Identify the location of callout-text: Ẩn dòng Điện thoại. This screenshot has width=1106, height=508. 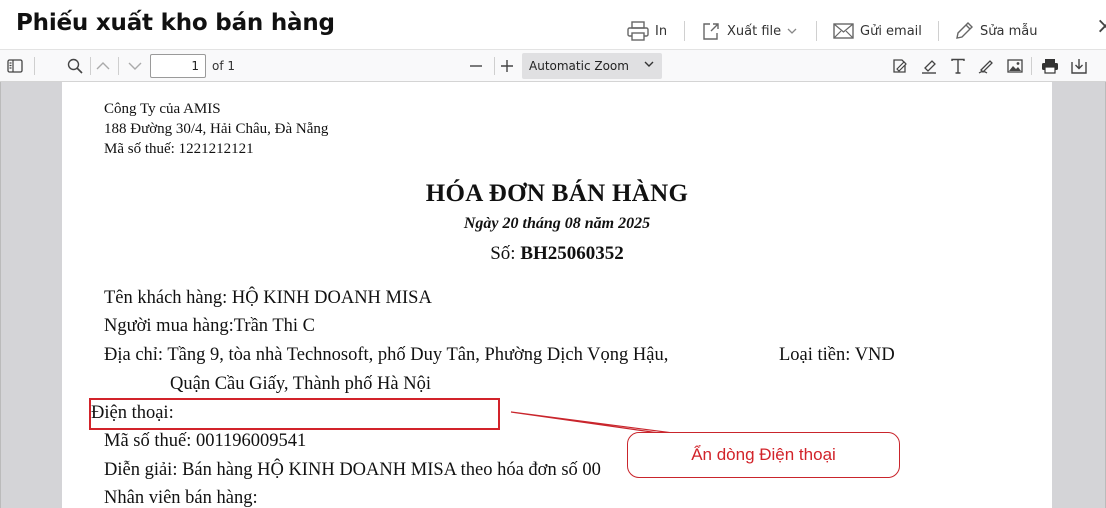
(763, 454).